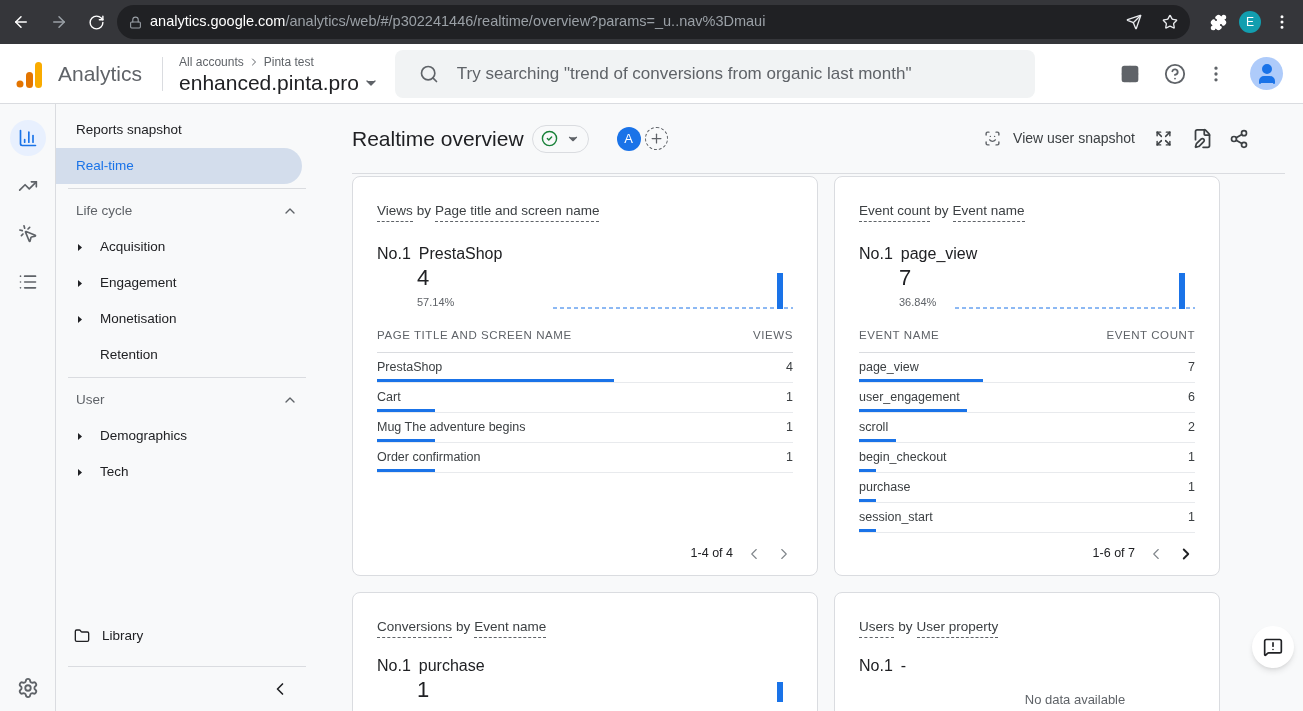 Image resolution: width=1303 pixels, height=711 pixels. Describe the element at coordinates (138, 283) in the screenshot. I see `sidebar-item: Engagement` at that location.